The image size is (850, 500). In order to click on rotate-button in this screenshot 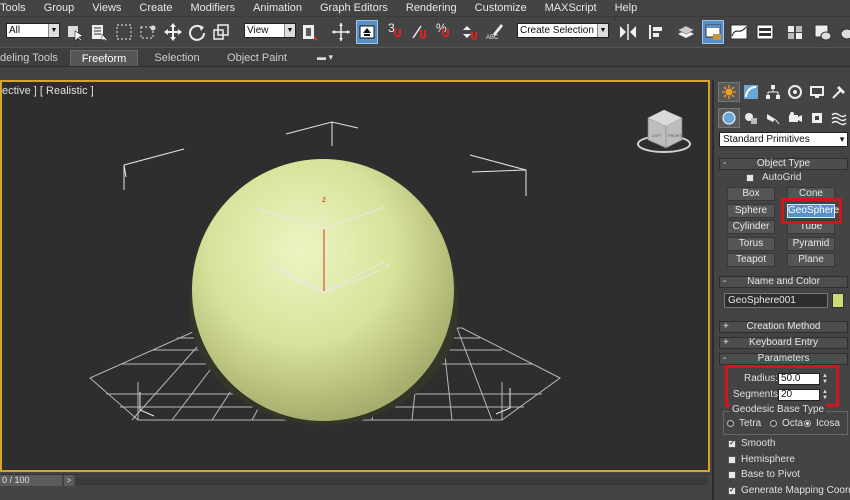, I will do `click(197, 32)`.